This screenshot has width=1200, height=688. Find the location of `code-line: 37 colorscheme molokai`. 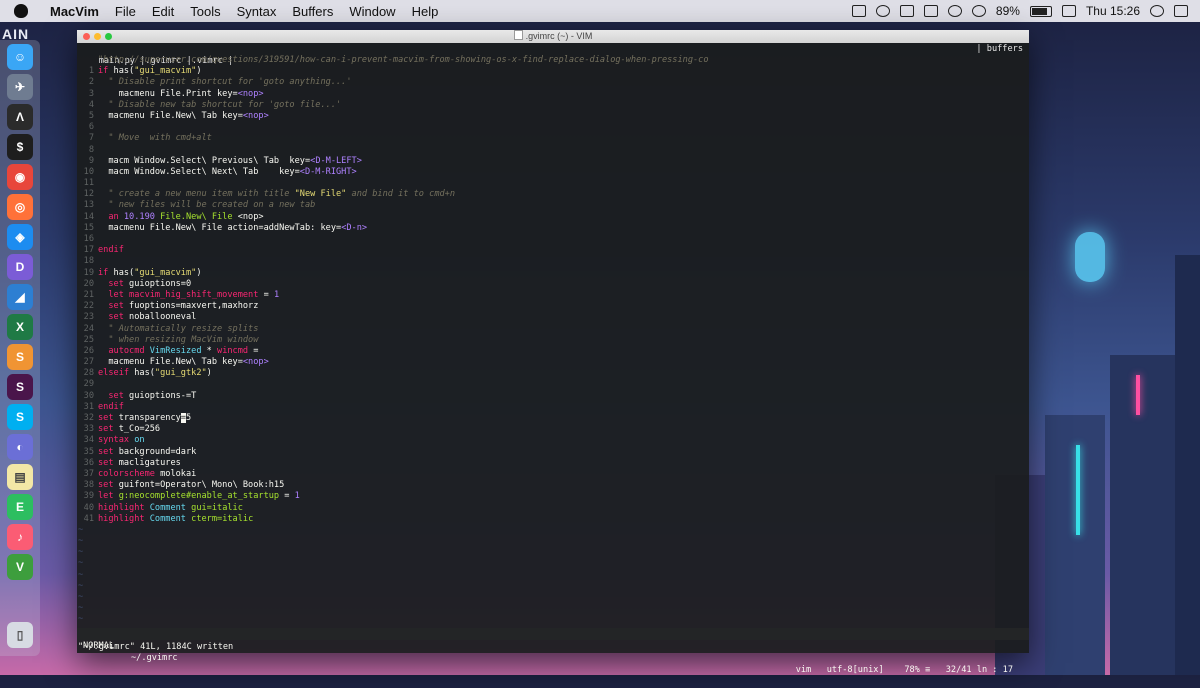

code-line: 37 colorscheme molokai is located at coordinates (553, 474).